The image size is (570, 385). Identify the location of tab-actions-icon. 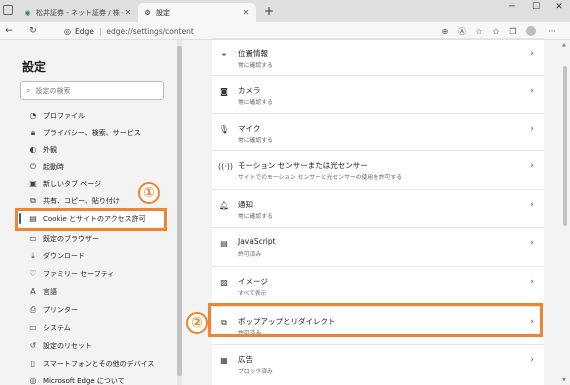
(8, 10).